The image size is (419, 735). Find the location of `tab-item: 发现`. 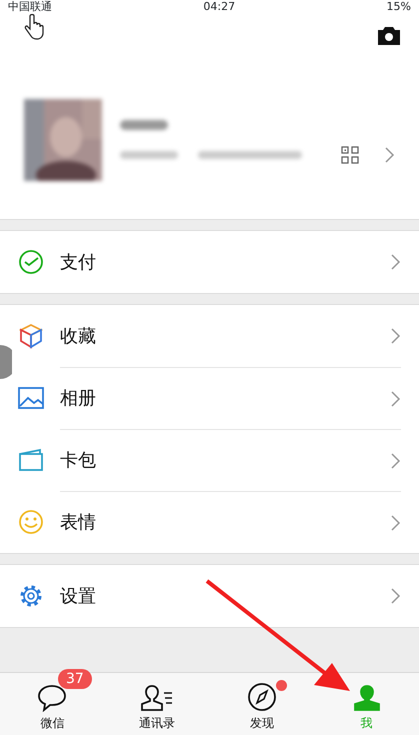

tab-item: 发现 is located at coordinates (262, 704).